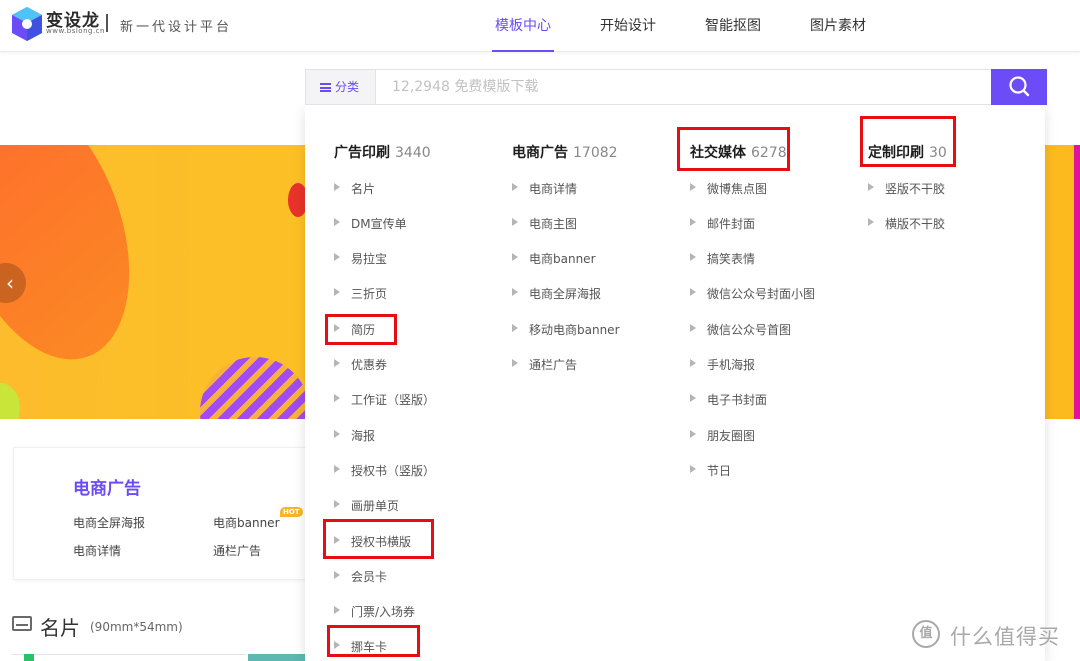 This screenshot has width=1080, height=661. I want to click on category-item: 三折页, so click(360, 293).